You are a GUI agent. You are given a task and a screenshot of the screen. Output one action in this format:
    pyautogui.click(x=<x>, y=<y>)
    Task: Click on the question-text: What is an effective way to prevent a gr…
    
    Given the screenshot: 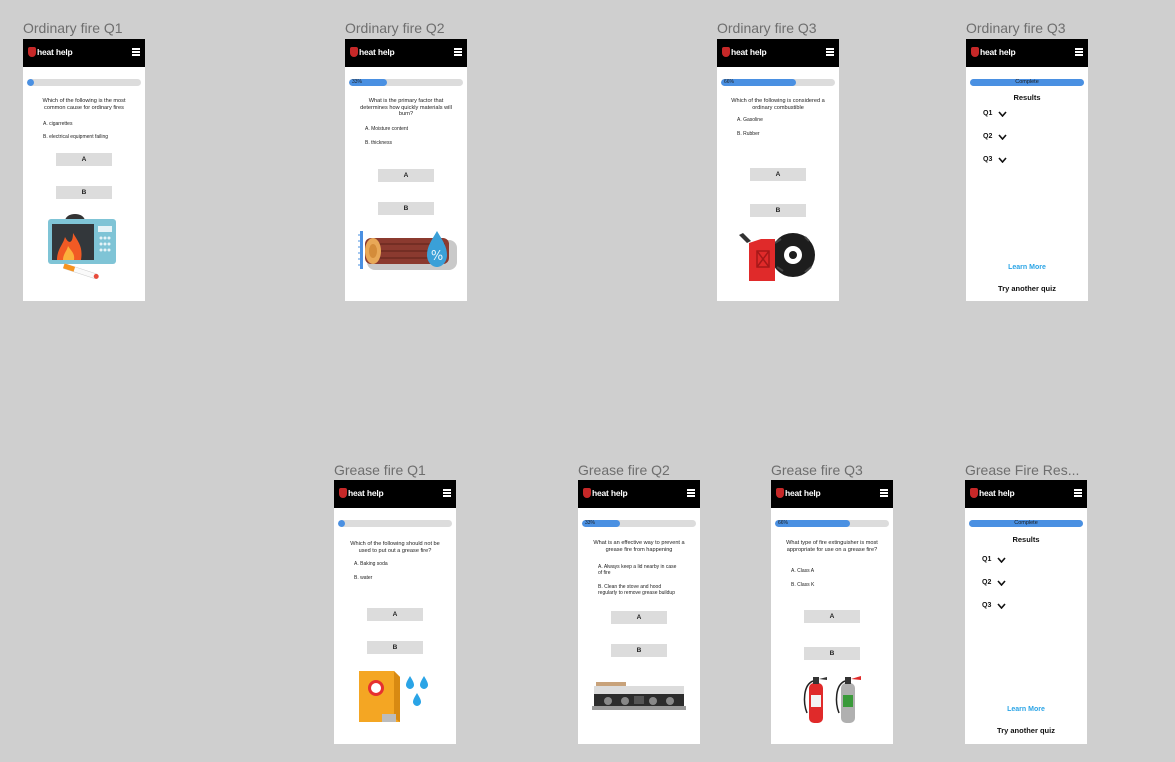 What is the action you would take?
    pyautogui.click(x=639, y=546)
    